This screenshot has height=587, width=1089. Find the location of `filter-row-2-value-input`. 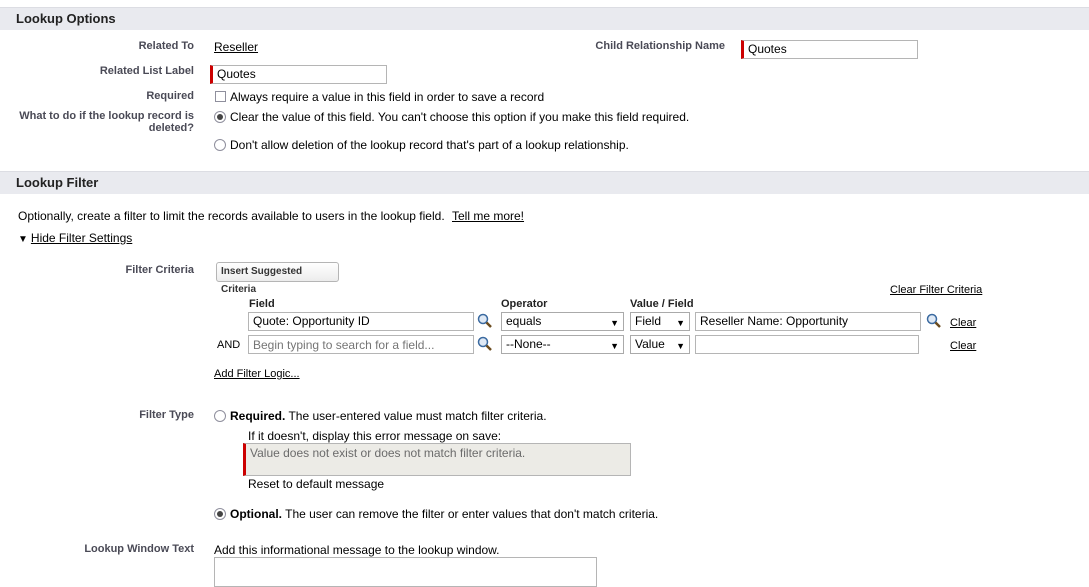

filter-row-2-value-input is located at coordinates (807, 344).